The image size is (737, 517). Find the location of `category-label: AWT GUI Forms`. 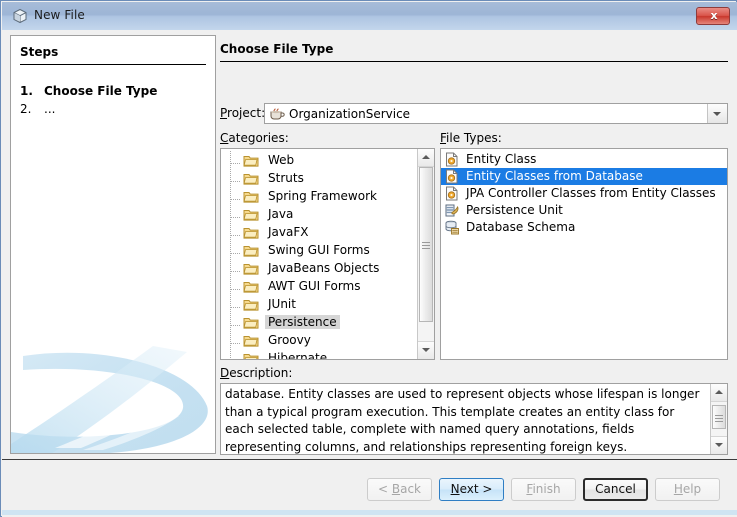

category-label: AWT GUI Forms is located at coordinates (314, 286).